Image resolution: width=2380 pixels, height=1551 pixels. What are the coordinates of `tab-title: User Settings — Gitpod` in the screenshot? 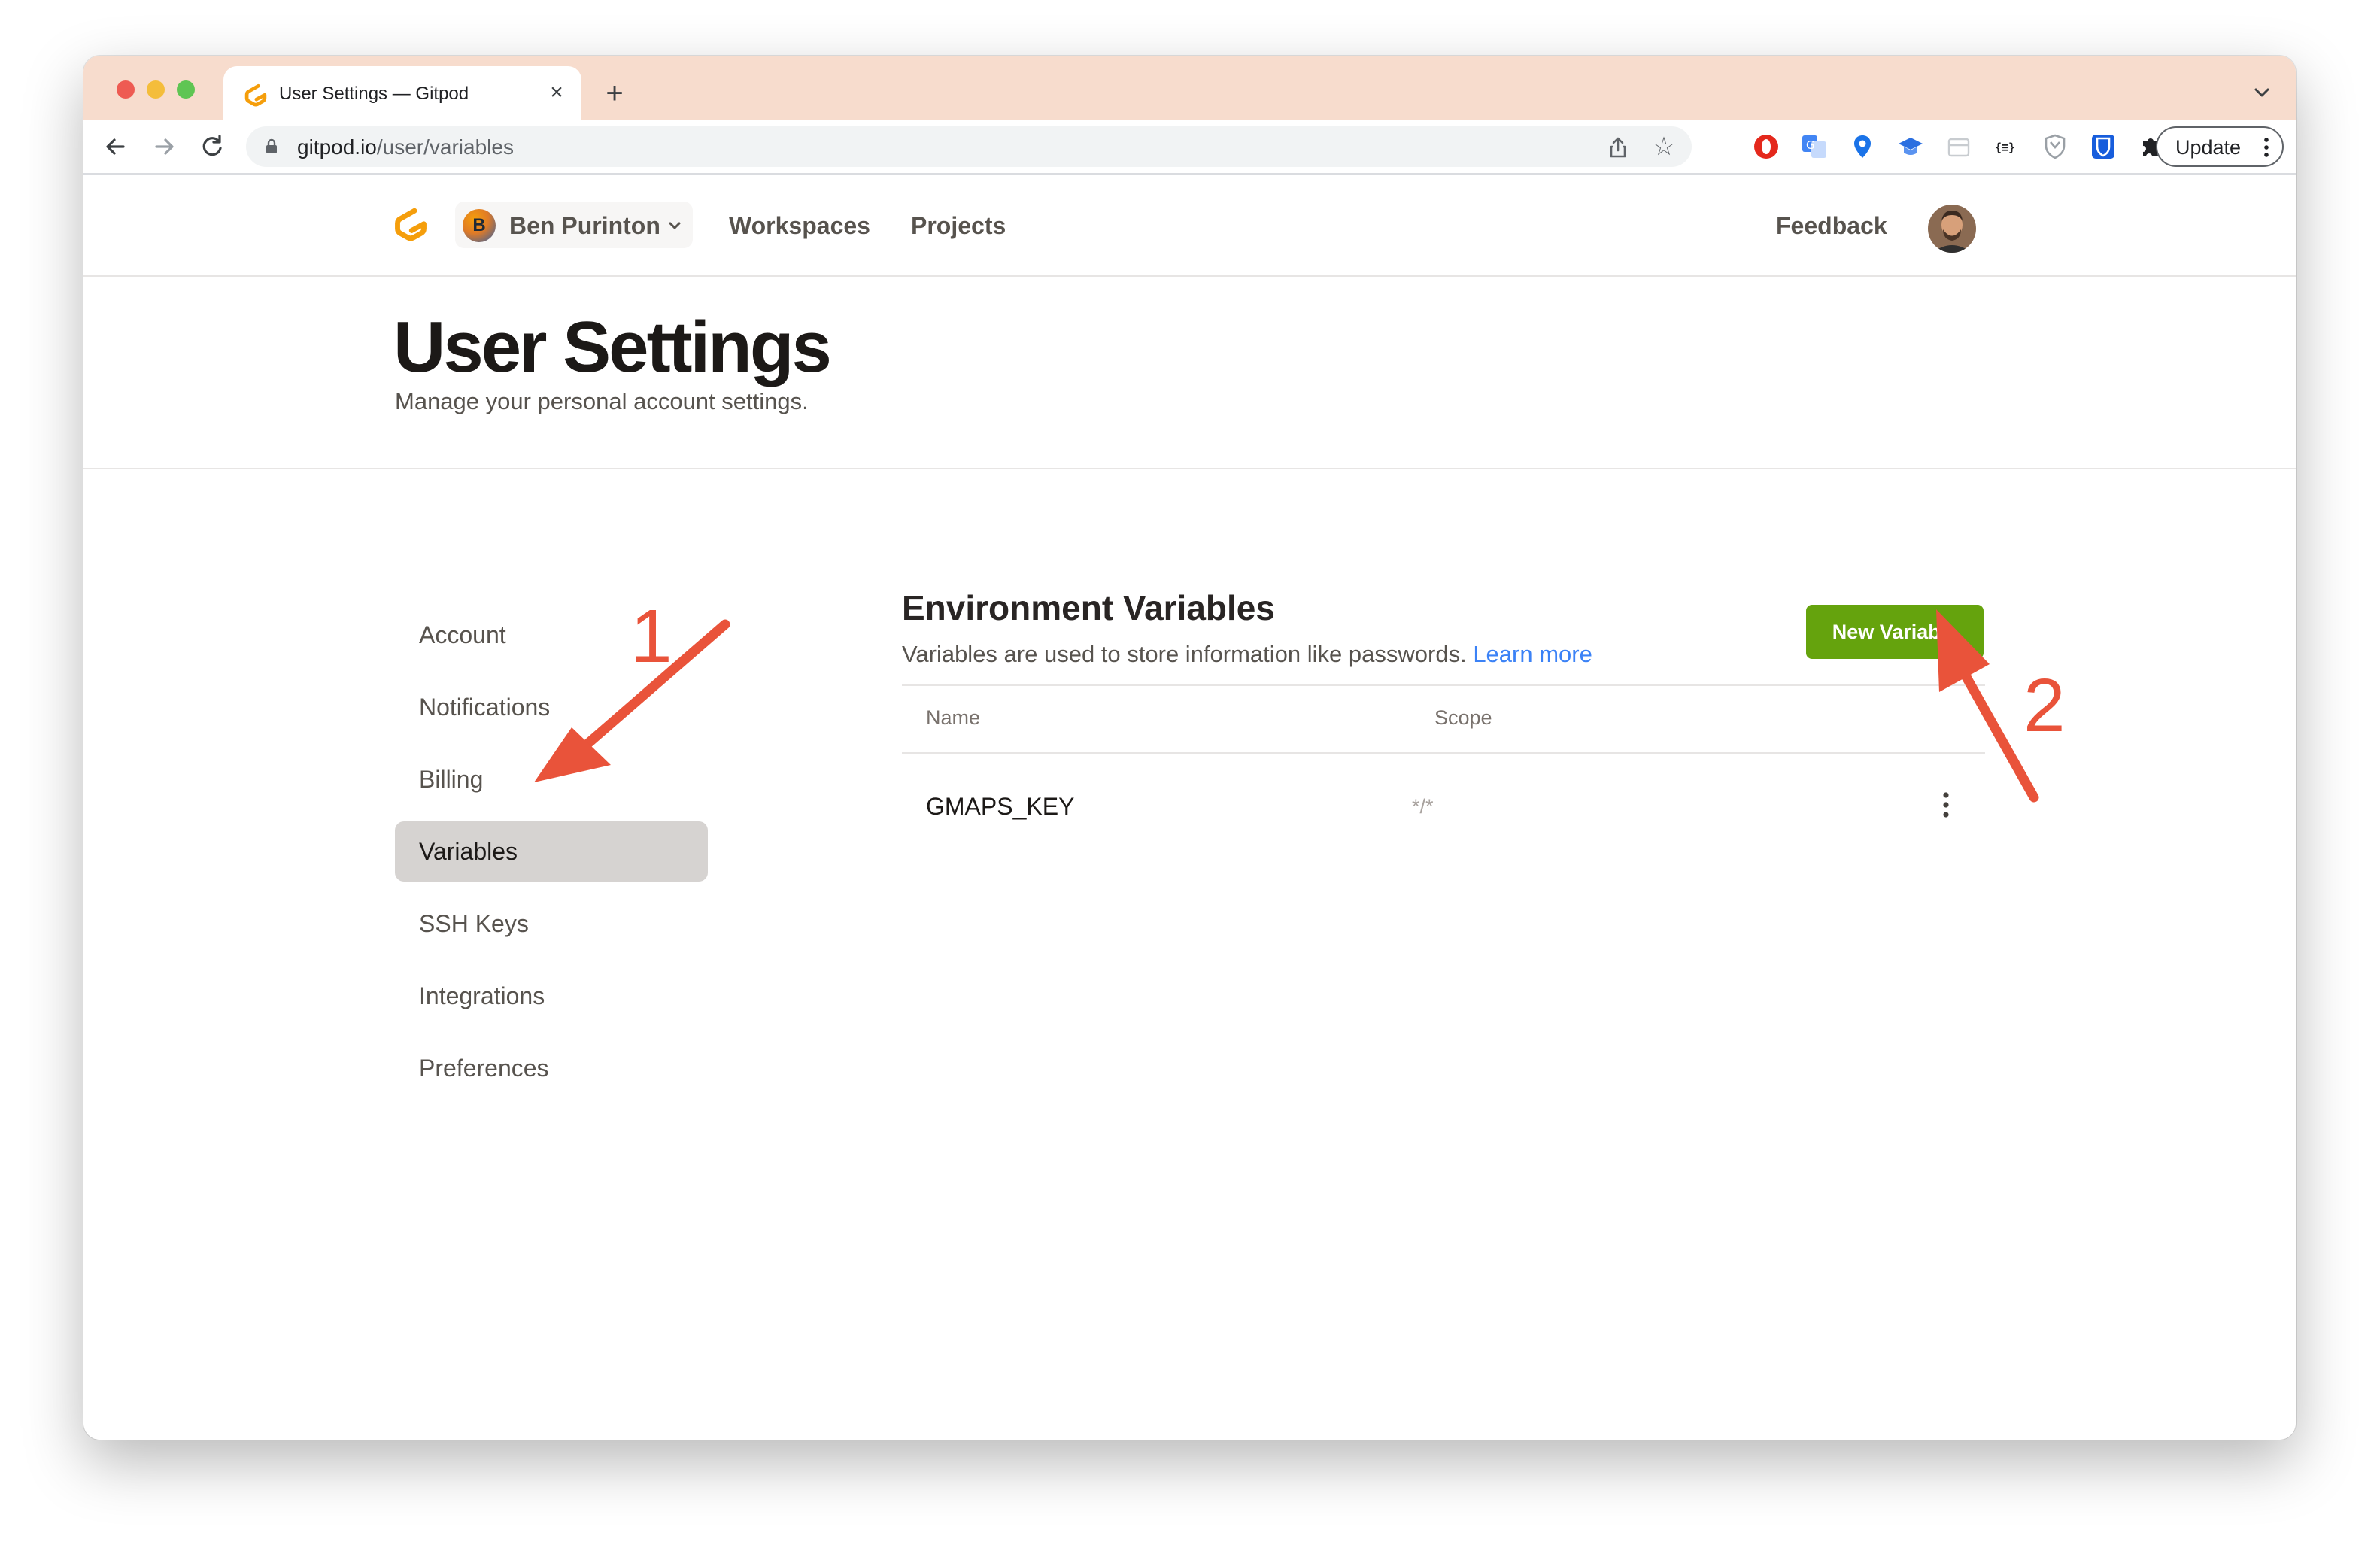 It's located at (374, 94).